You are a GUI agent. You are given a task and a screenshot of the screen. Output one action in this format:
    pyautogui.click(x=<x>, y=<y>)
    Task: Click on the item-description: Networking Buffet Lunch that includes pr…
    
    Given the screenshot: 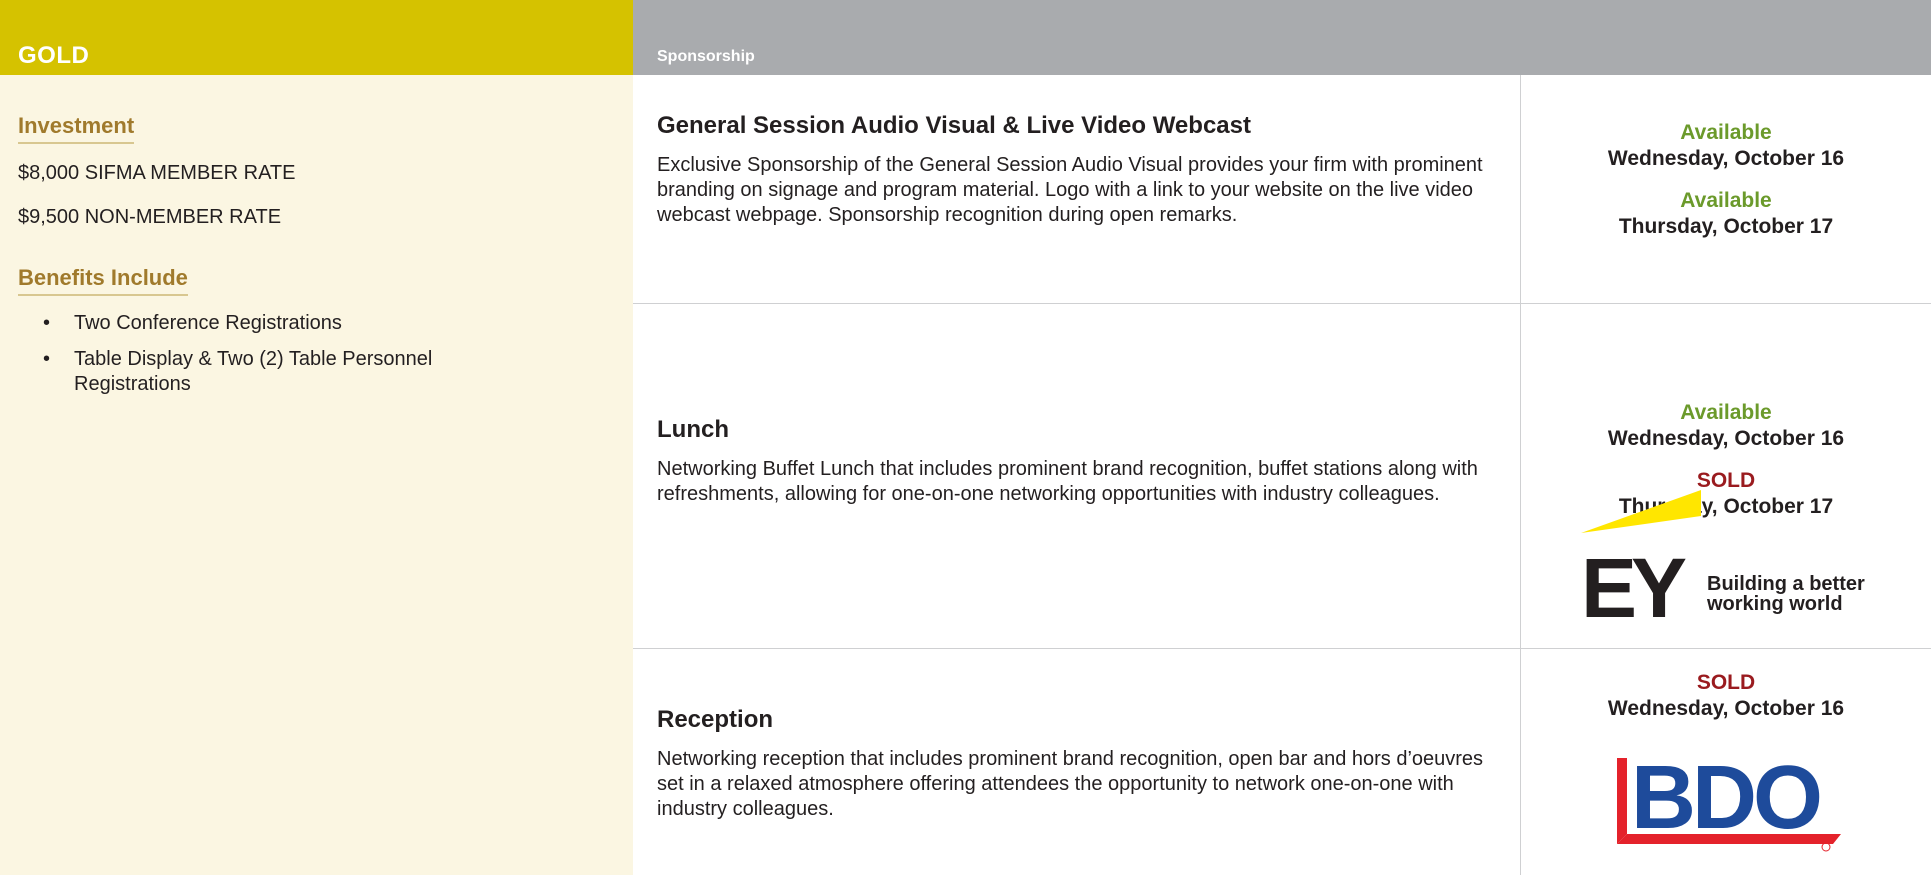 What is the action you would take?
    pyautogui.click(x=1067, y=481)
    